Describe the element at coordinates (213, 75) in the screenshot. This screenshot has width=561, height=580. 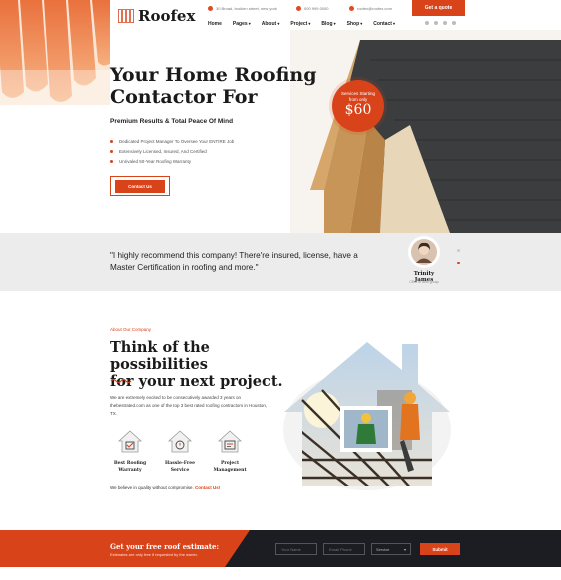
I see `hero-title-line1: Your Home Roofing` at that location.